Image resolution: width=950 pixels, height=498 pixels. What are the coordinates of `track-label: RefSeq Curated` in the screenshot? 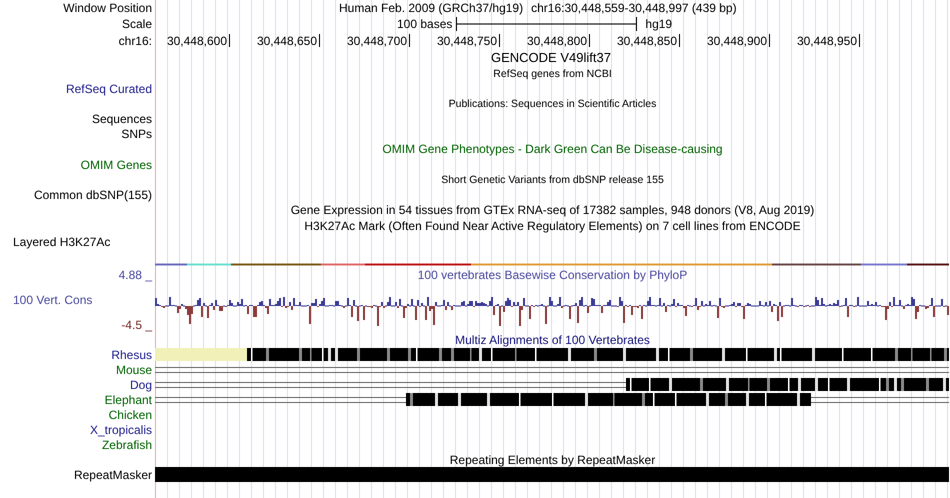 It's located at (109, 89).